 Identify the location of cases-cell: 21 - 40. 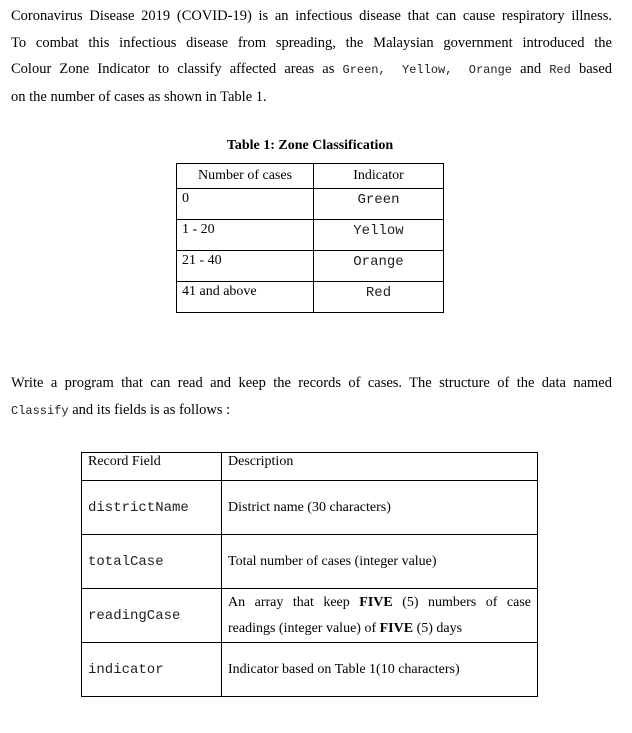
(245, 266).